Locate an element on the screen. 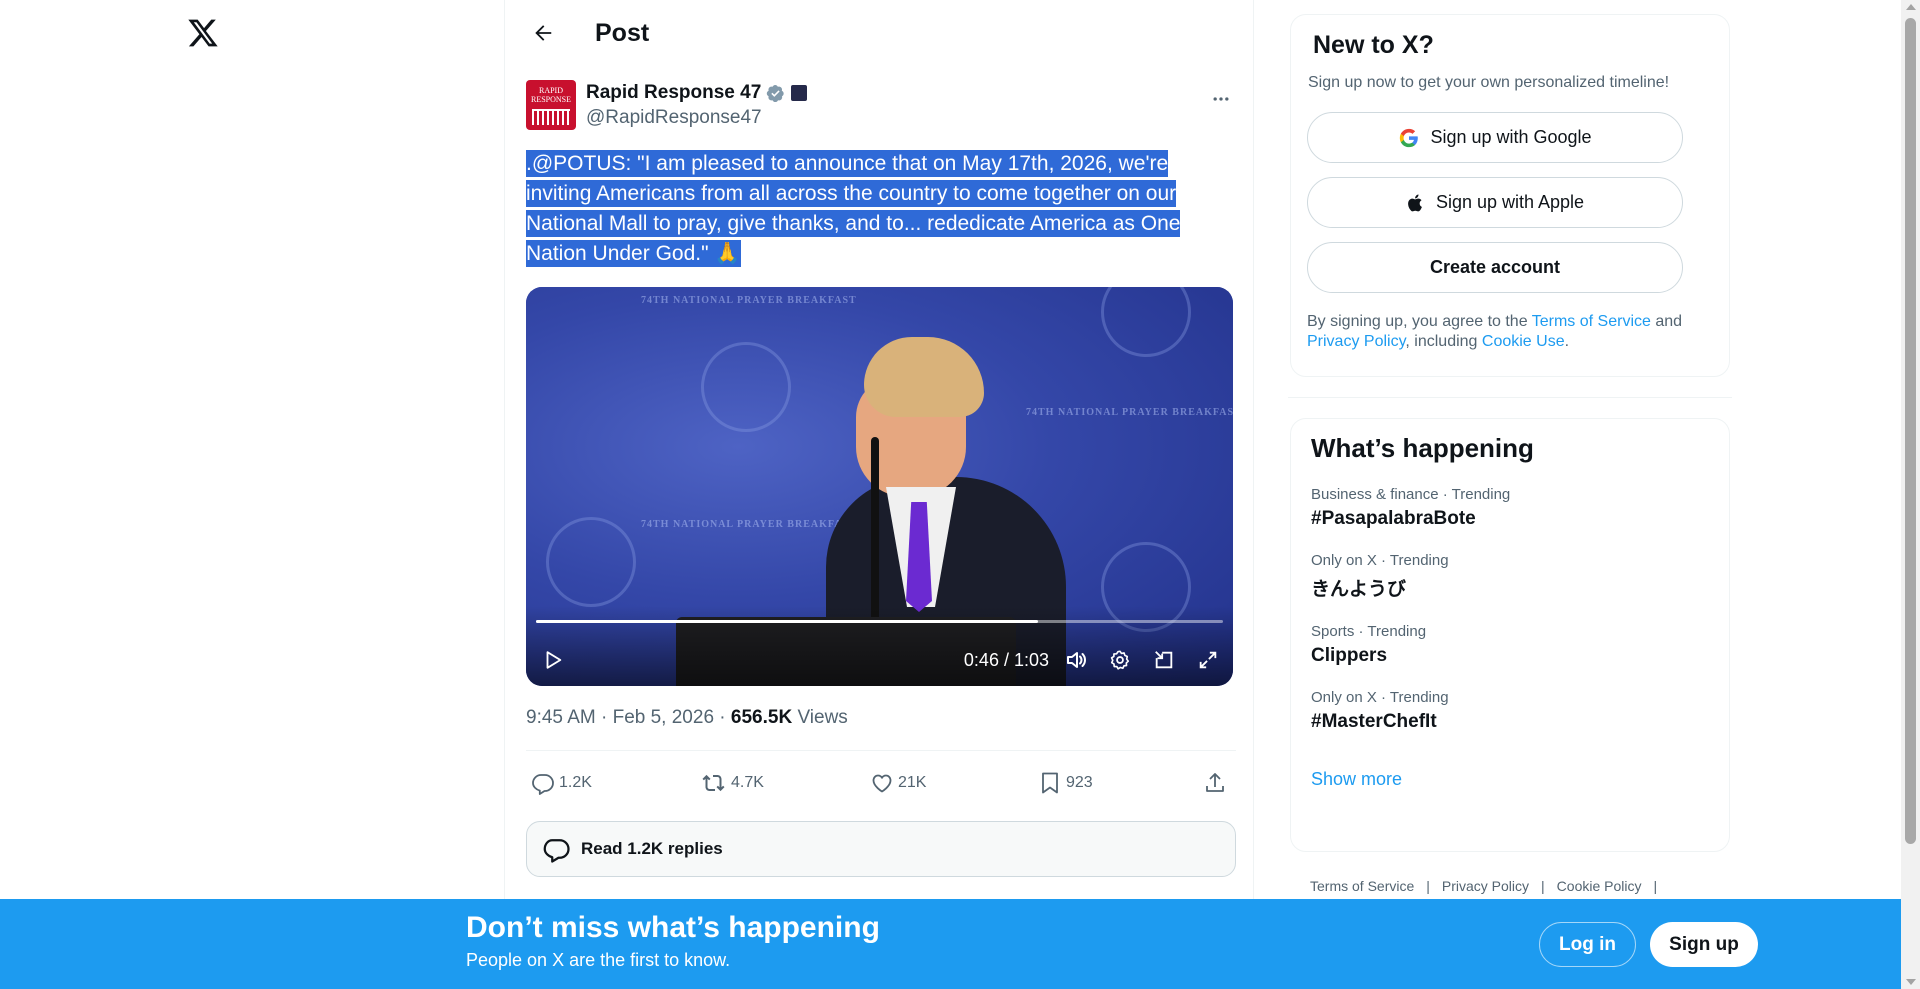  trend-name: きんようび is located at coordinates (1359, 589).